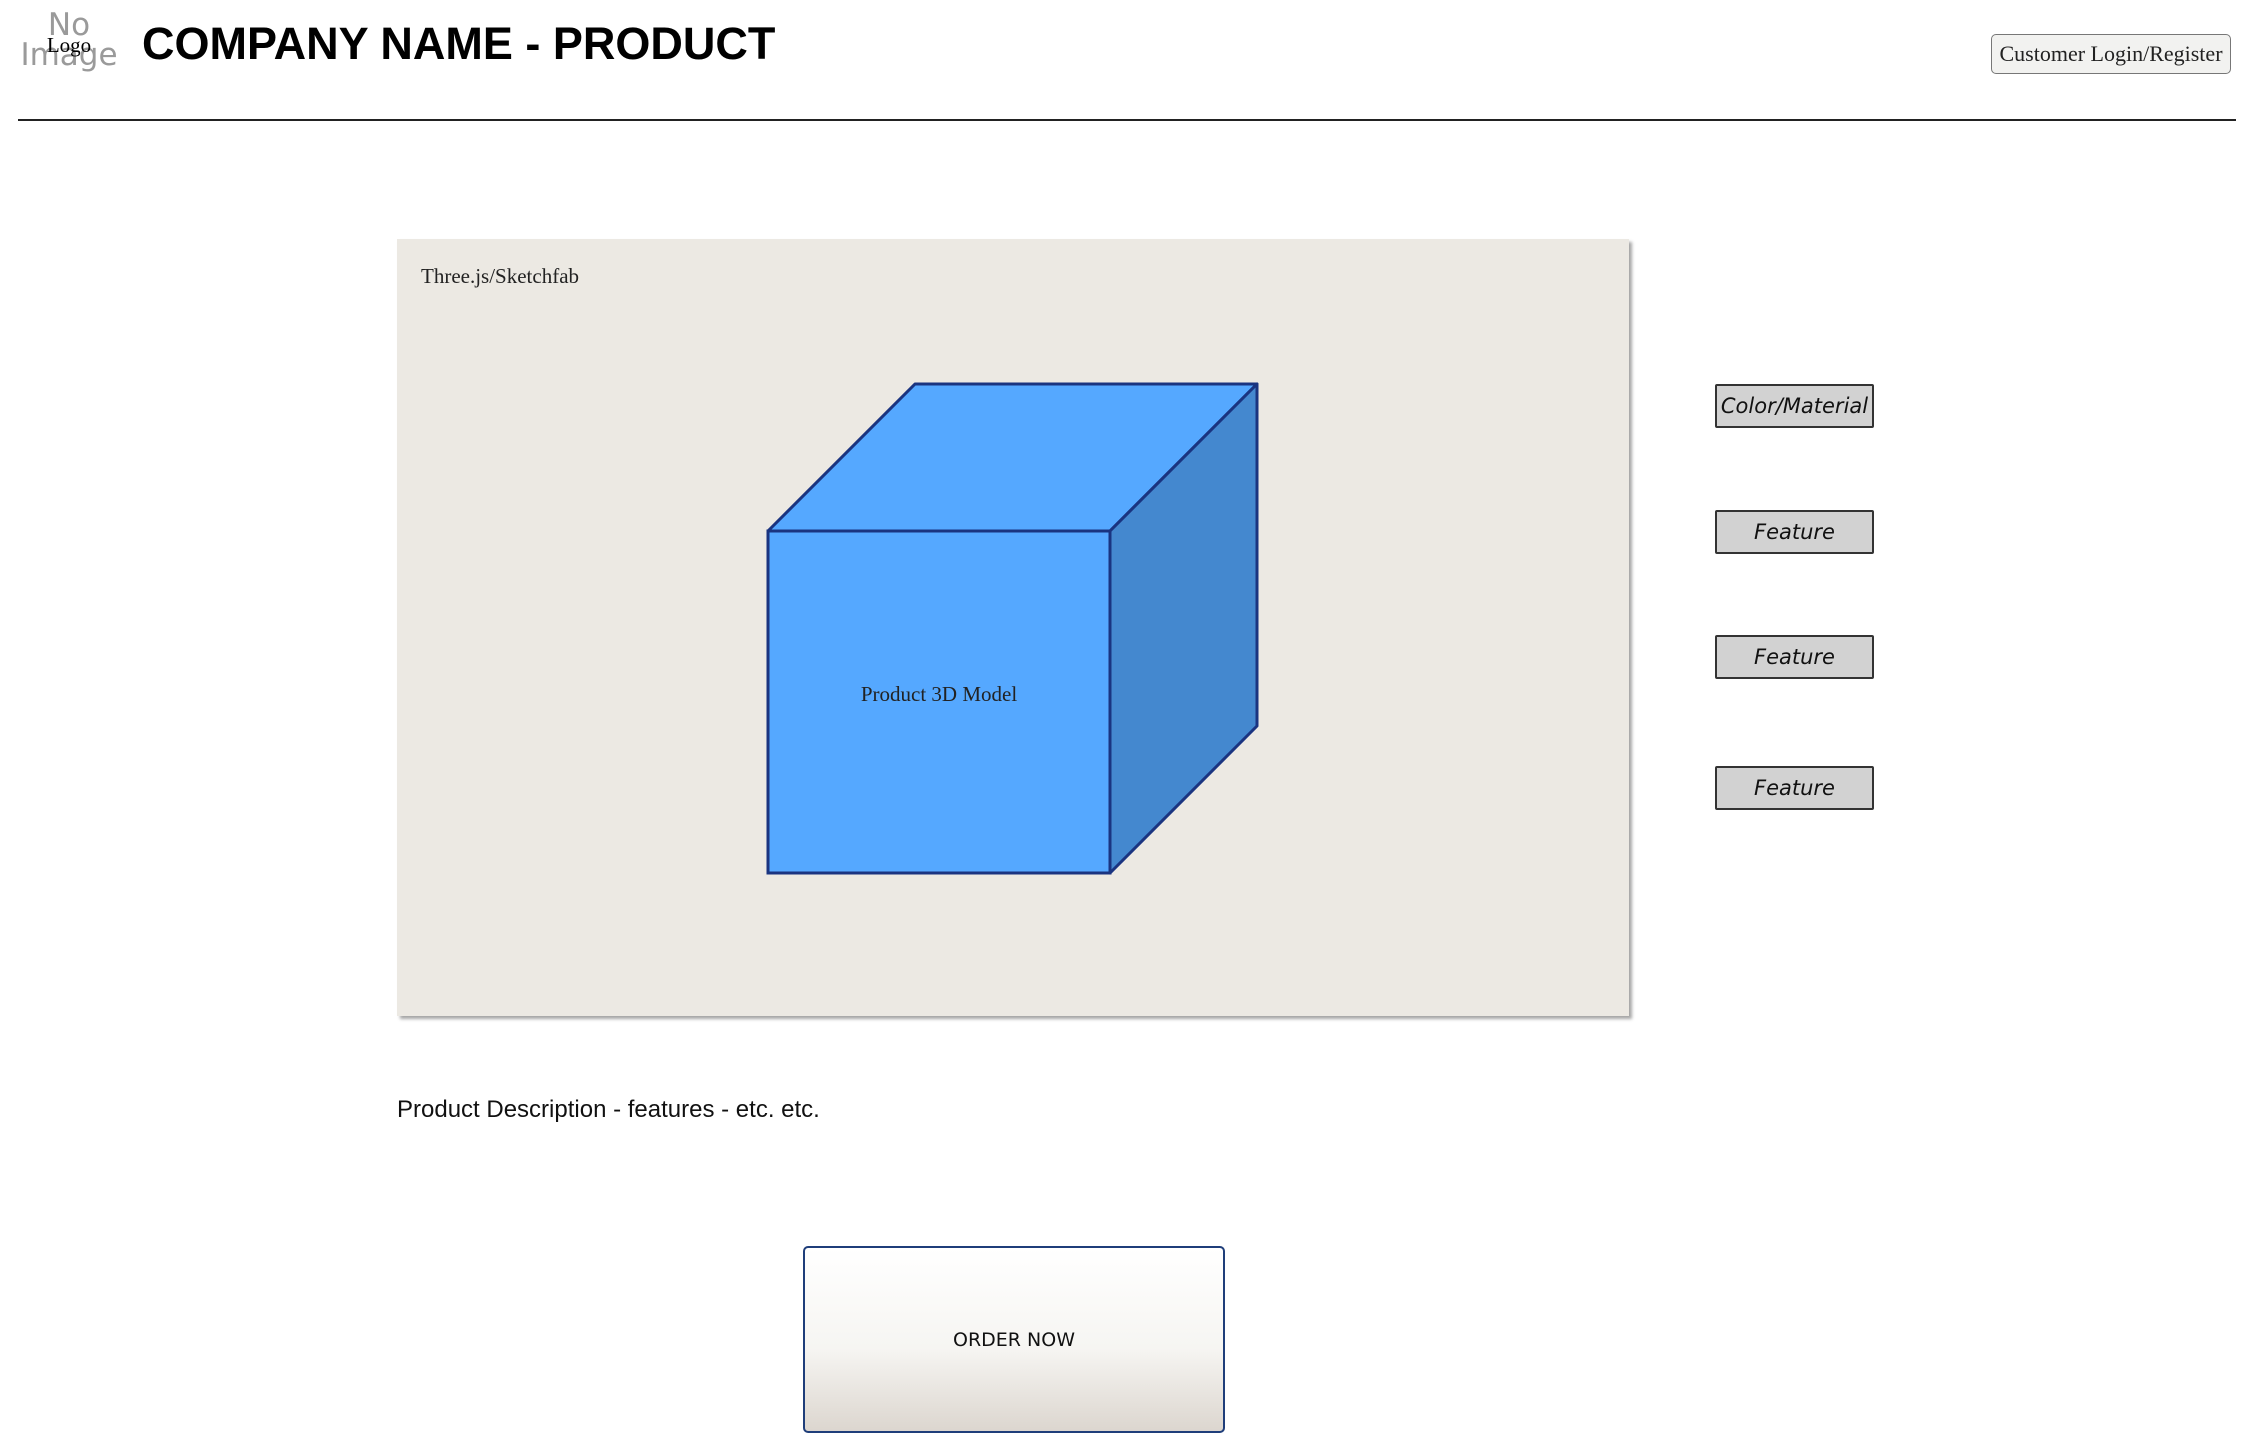 This screenshot has width=2249, height=1451. Describe the element at coordinates (1014, 1339) in the screenshot. I see `order-now-button: ORDER NOW` at that location.